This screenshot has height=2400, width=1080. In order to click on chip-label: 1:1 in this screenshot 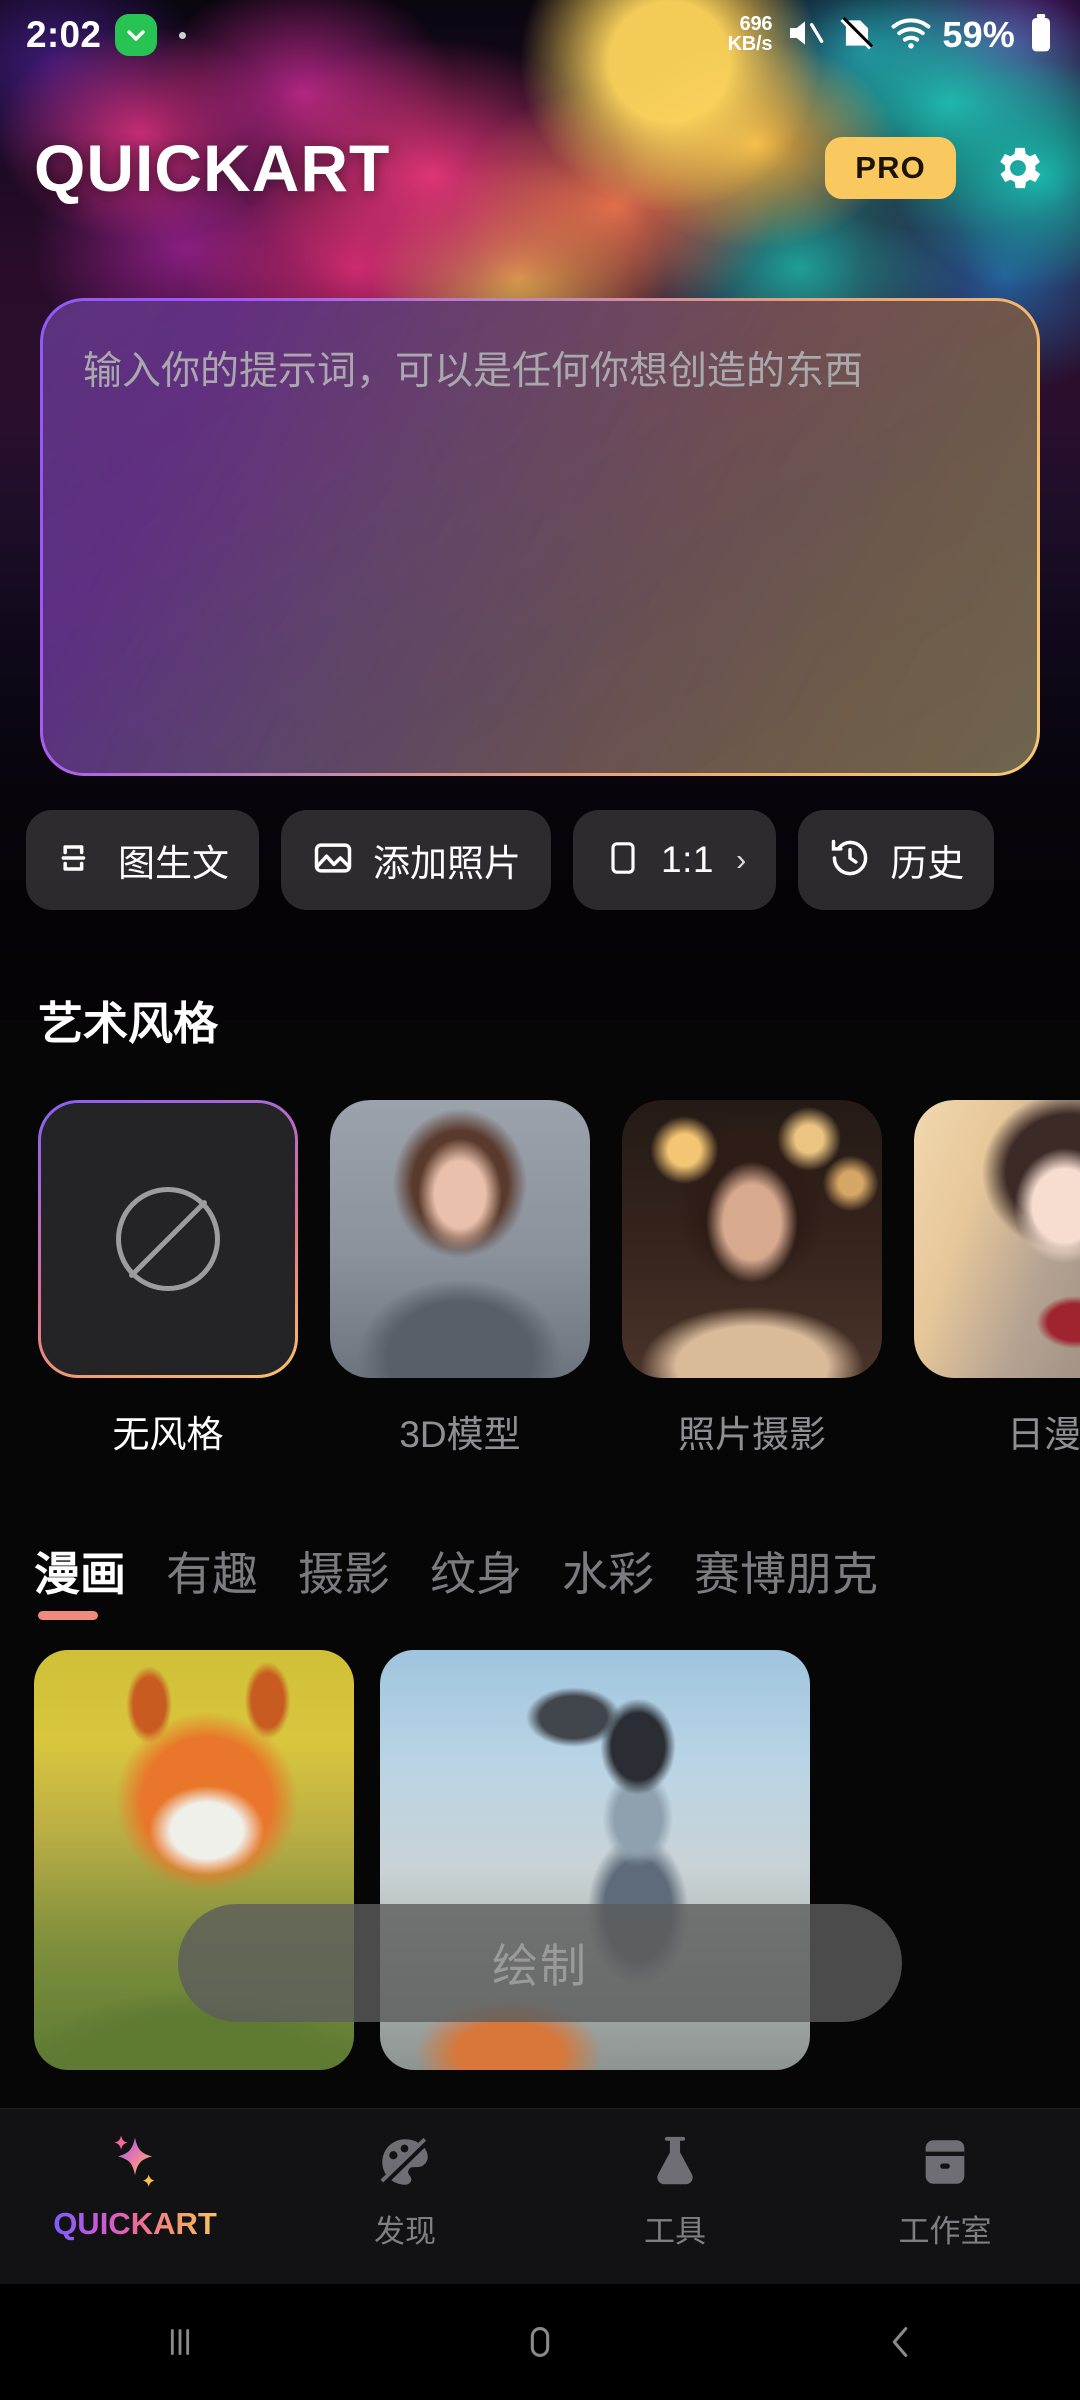, I will do `click(687, 859)`.